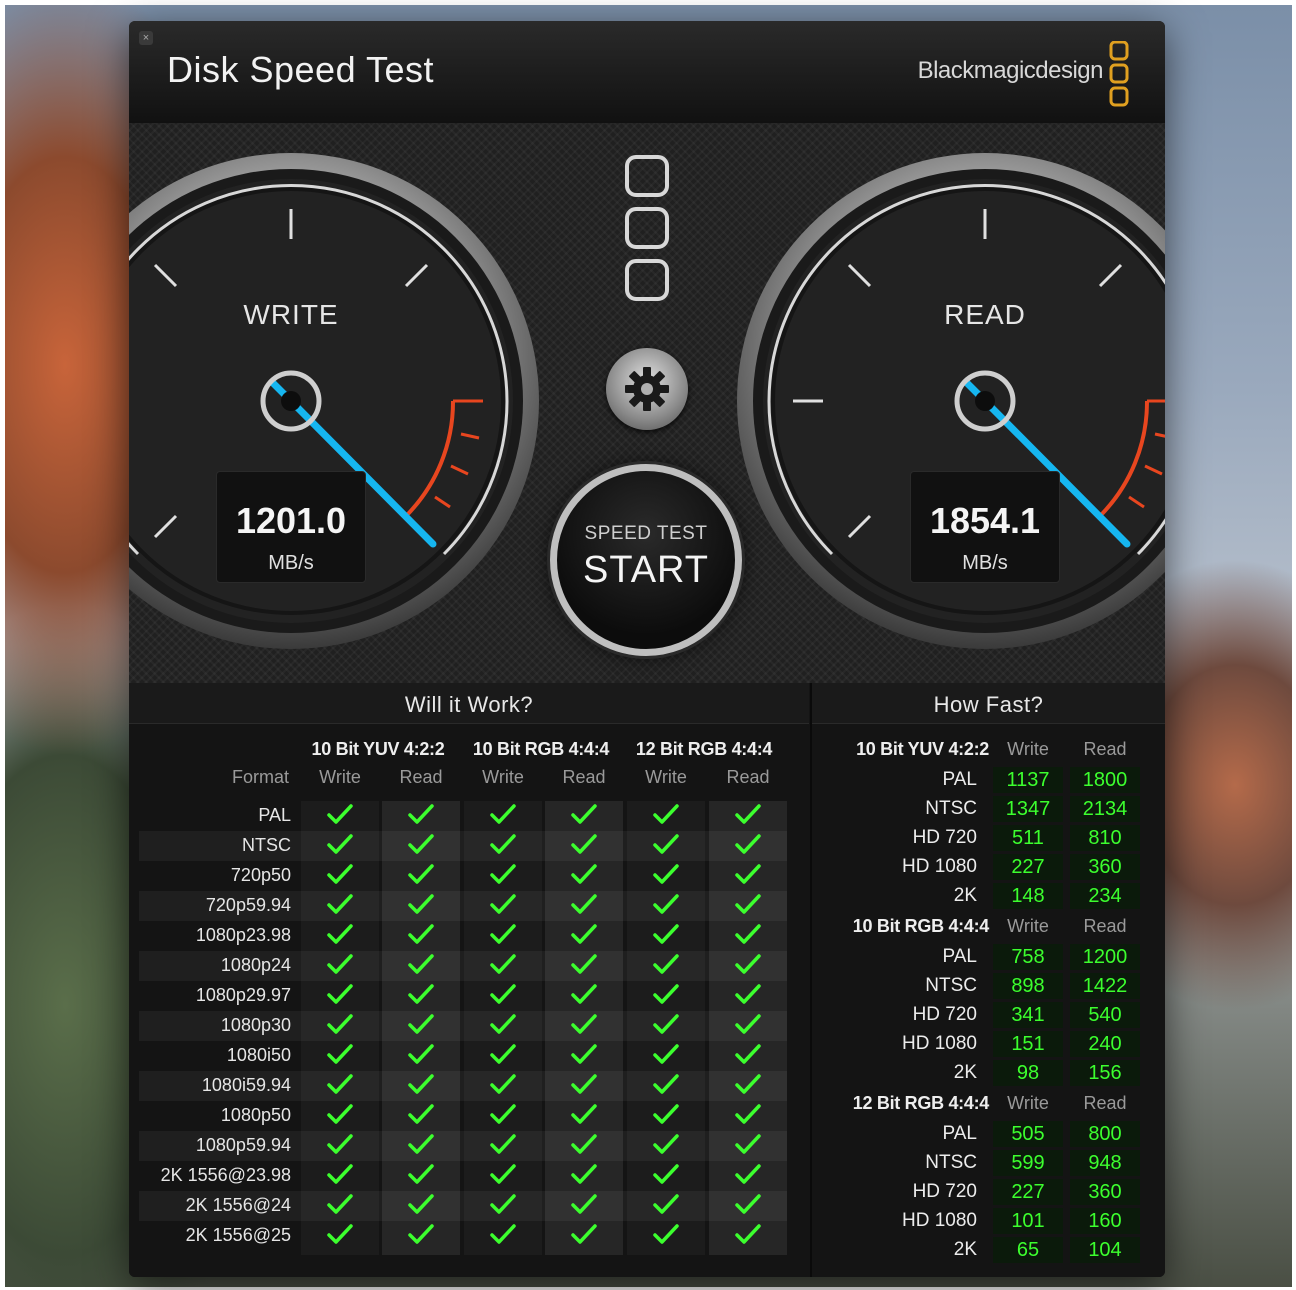  What do you see at coordinates (255, 965) in the screenshot?
I see `format-label: 1080p24` at bounding box center [255, 965].